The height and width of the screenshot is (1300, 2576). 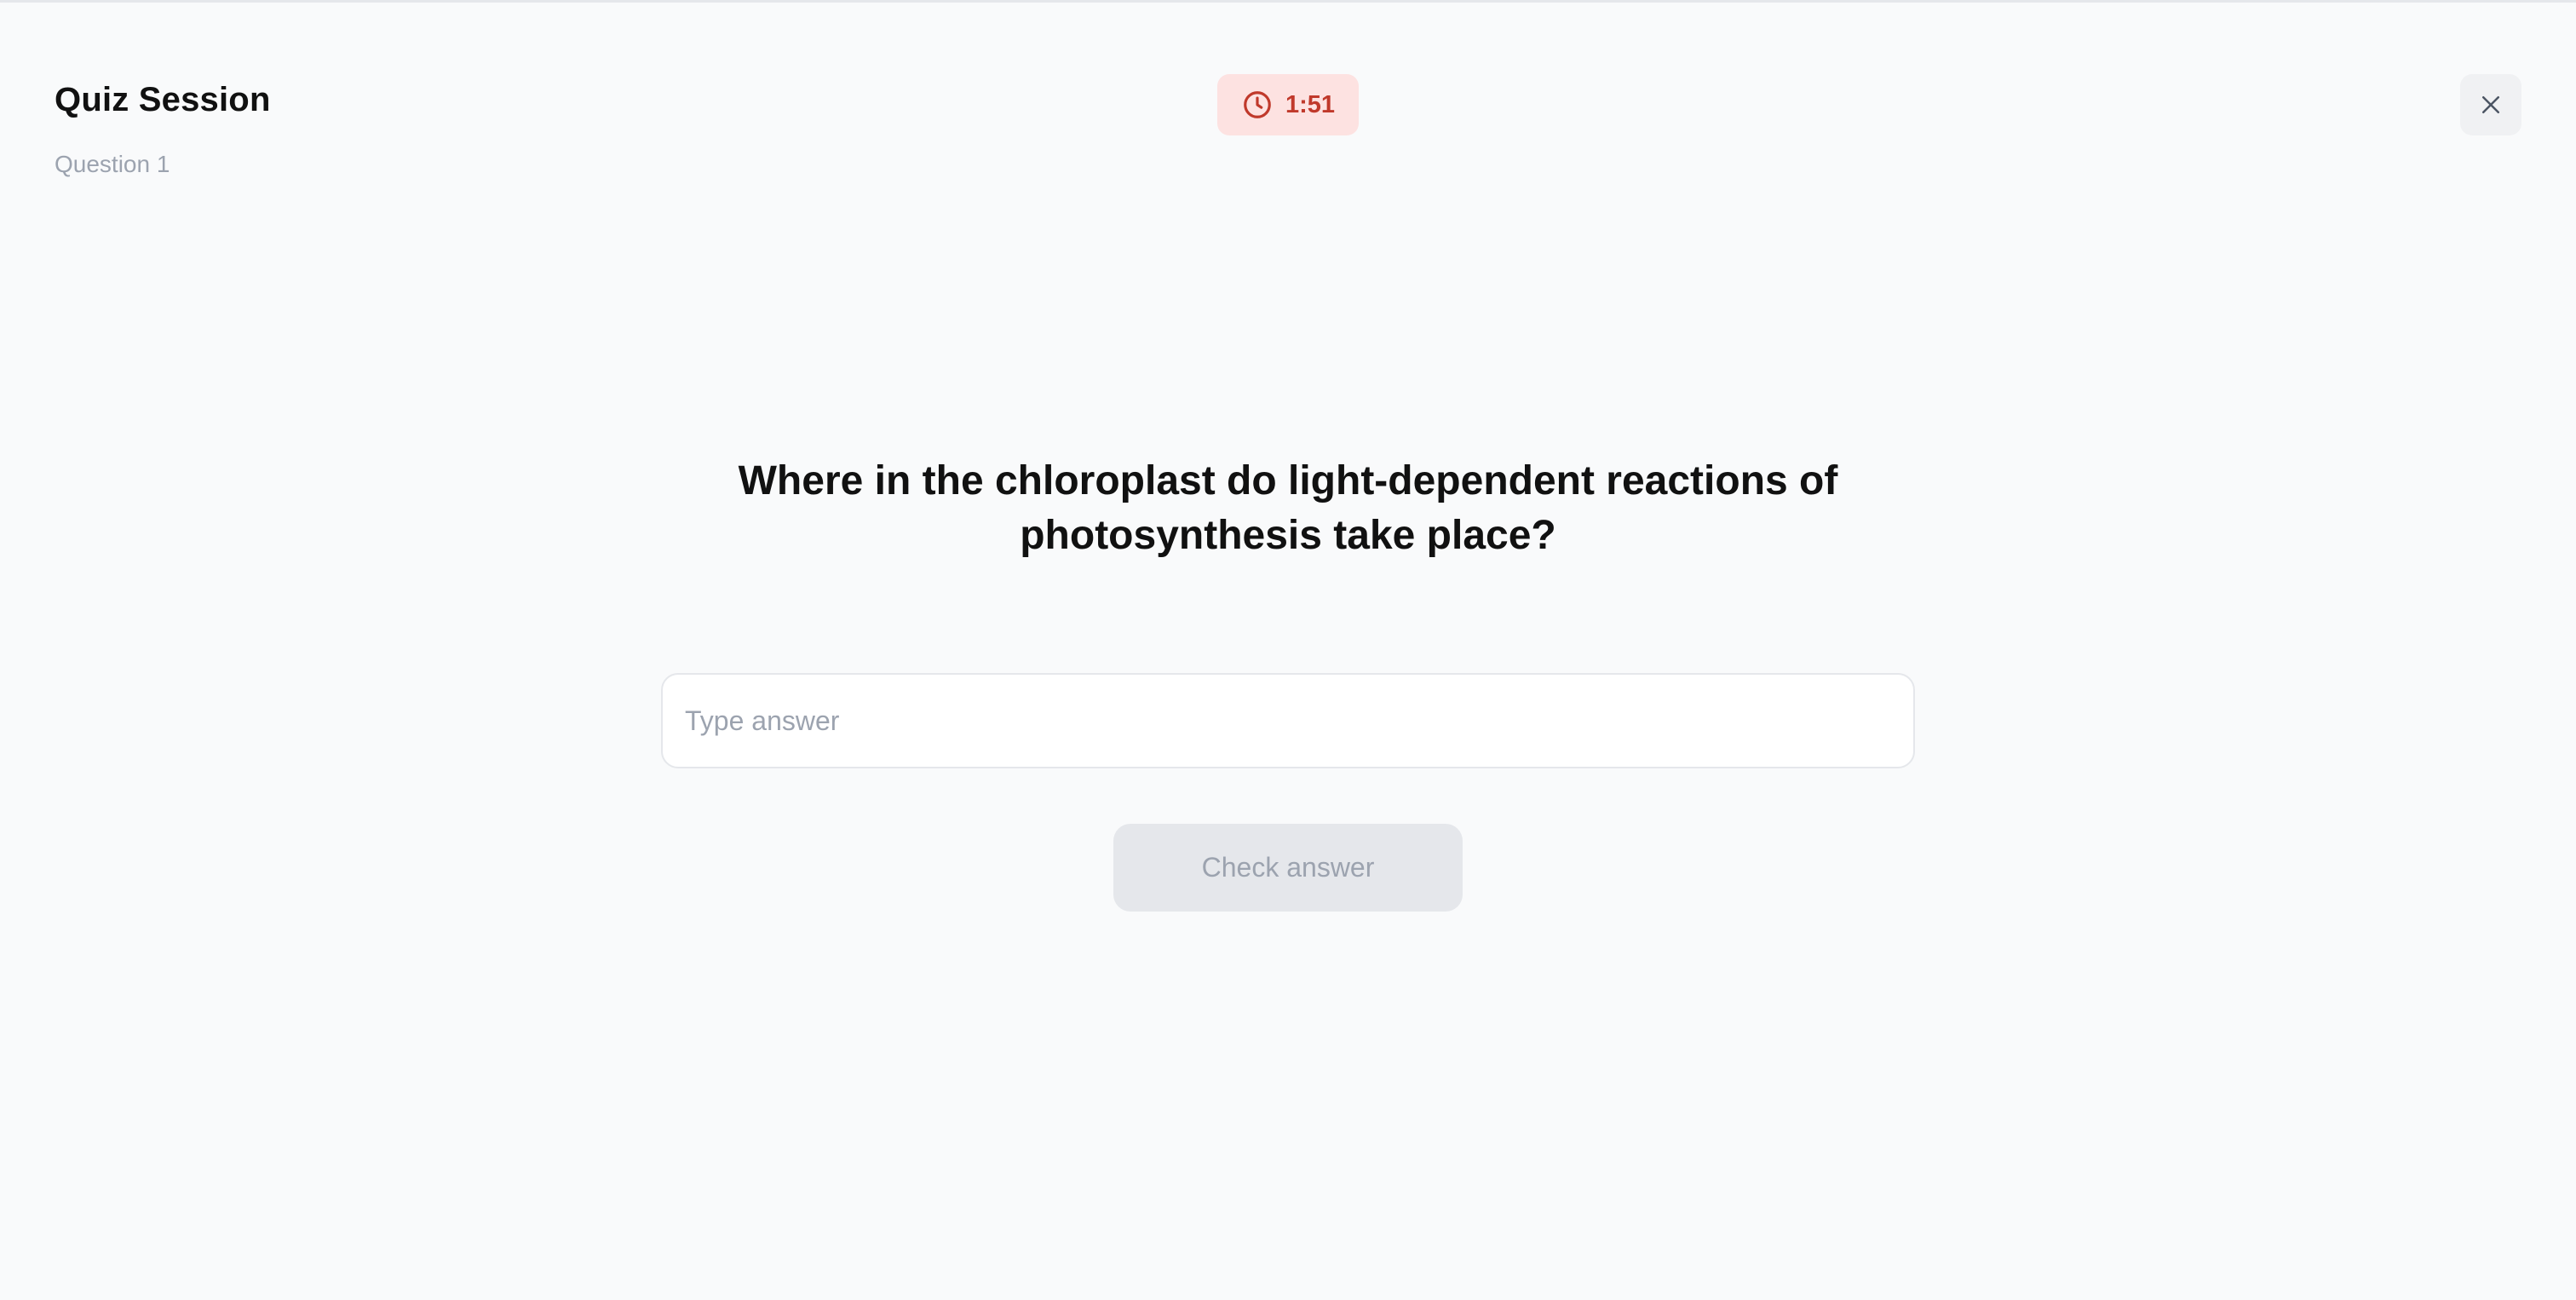 I want to click on timer-badge: 1:51, so click(x=1288, y=104).